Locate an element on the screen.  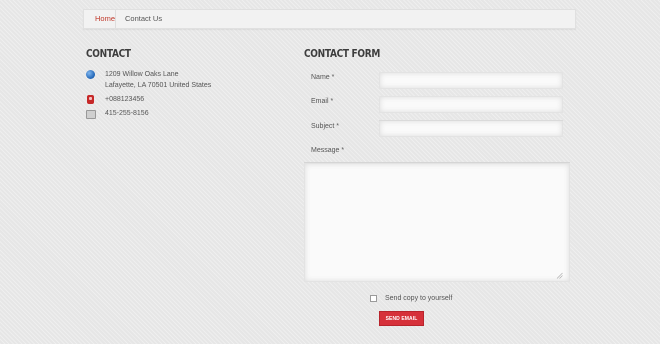
message-textarea is located at coordinates (437, 222).